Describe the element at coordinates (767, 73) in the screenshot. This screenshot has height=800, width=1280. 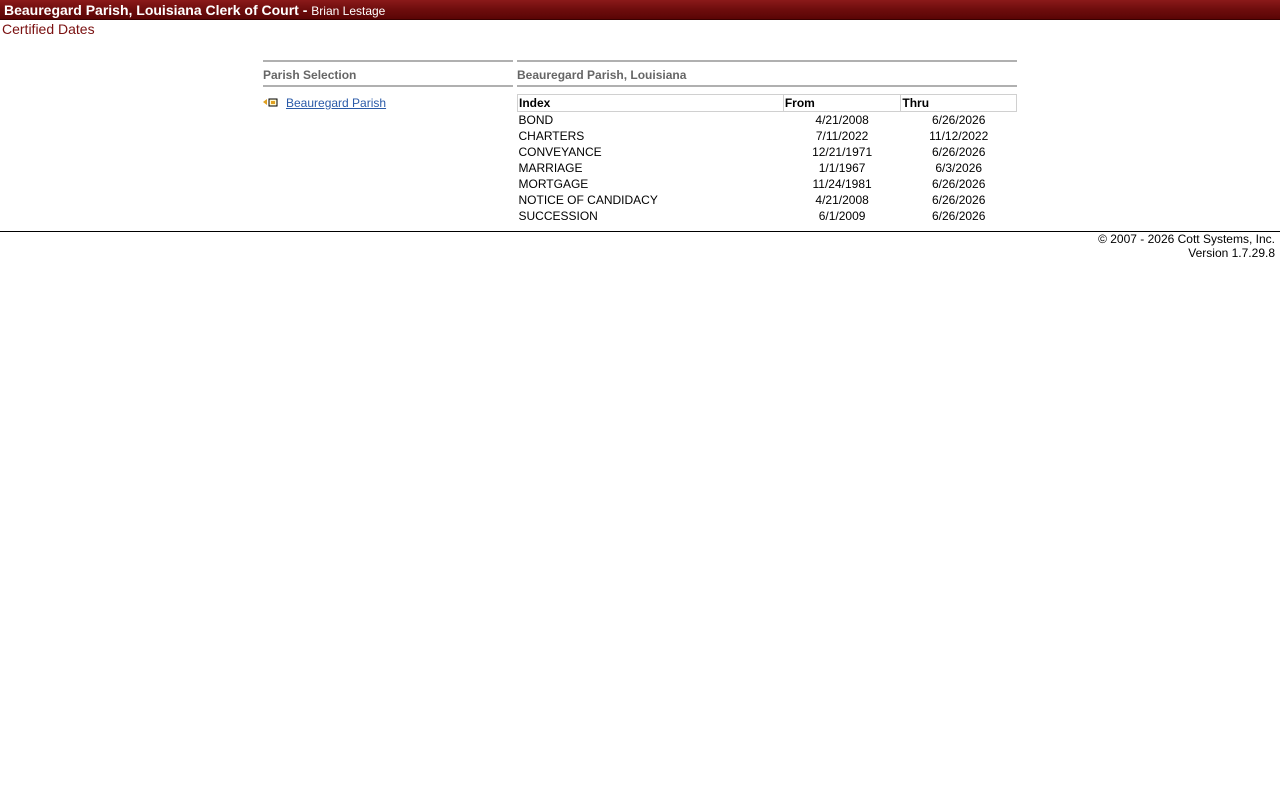
I see `parish-name-heading: Beauregard Parish, Louisiana` at that location.